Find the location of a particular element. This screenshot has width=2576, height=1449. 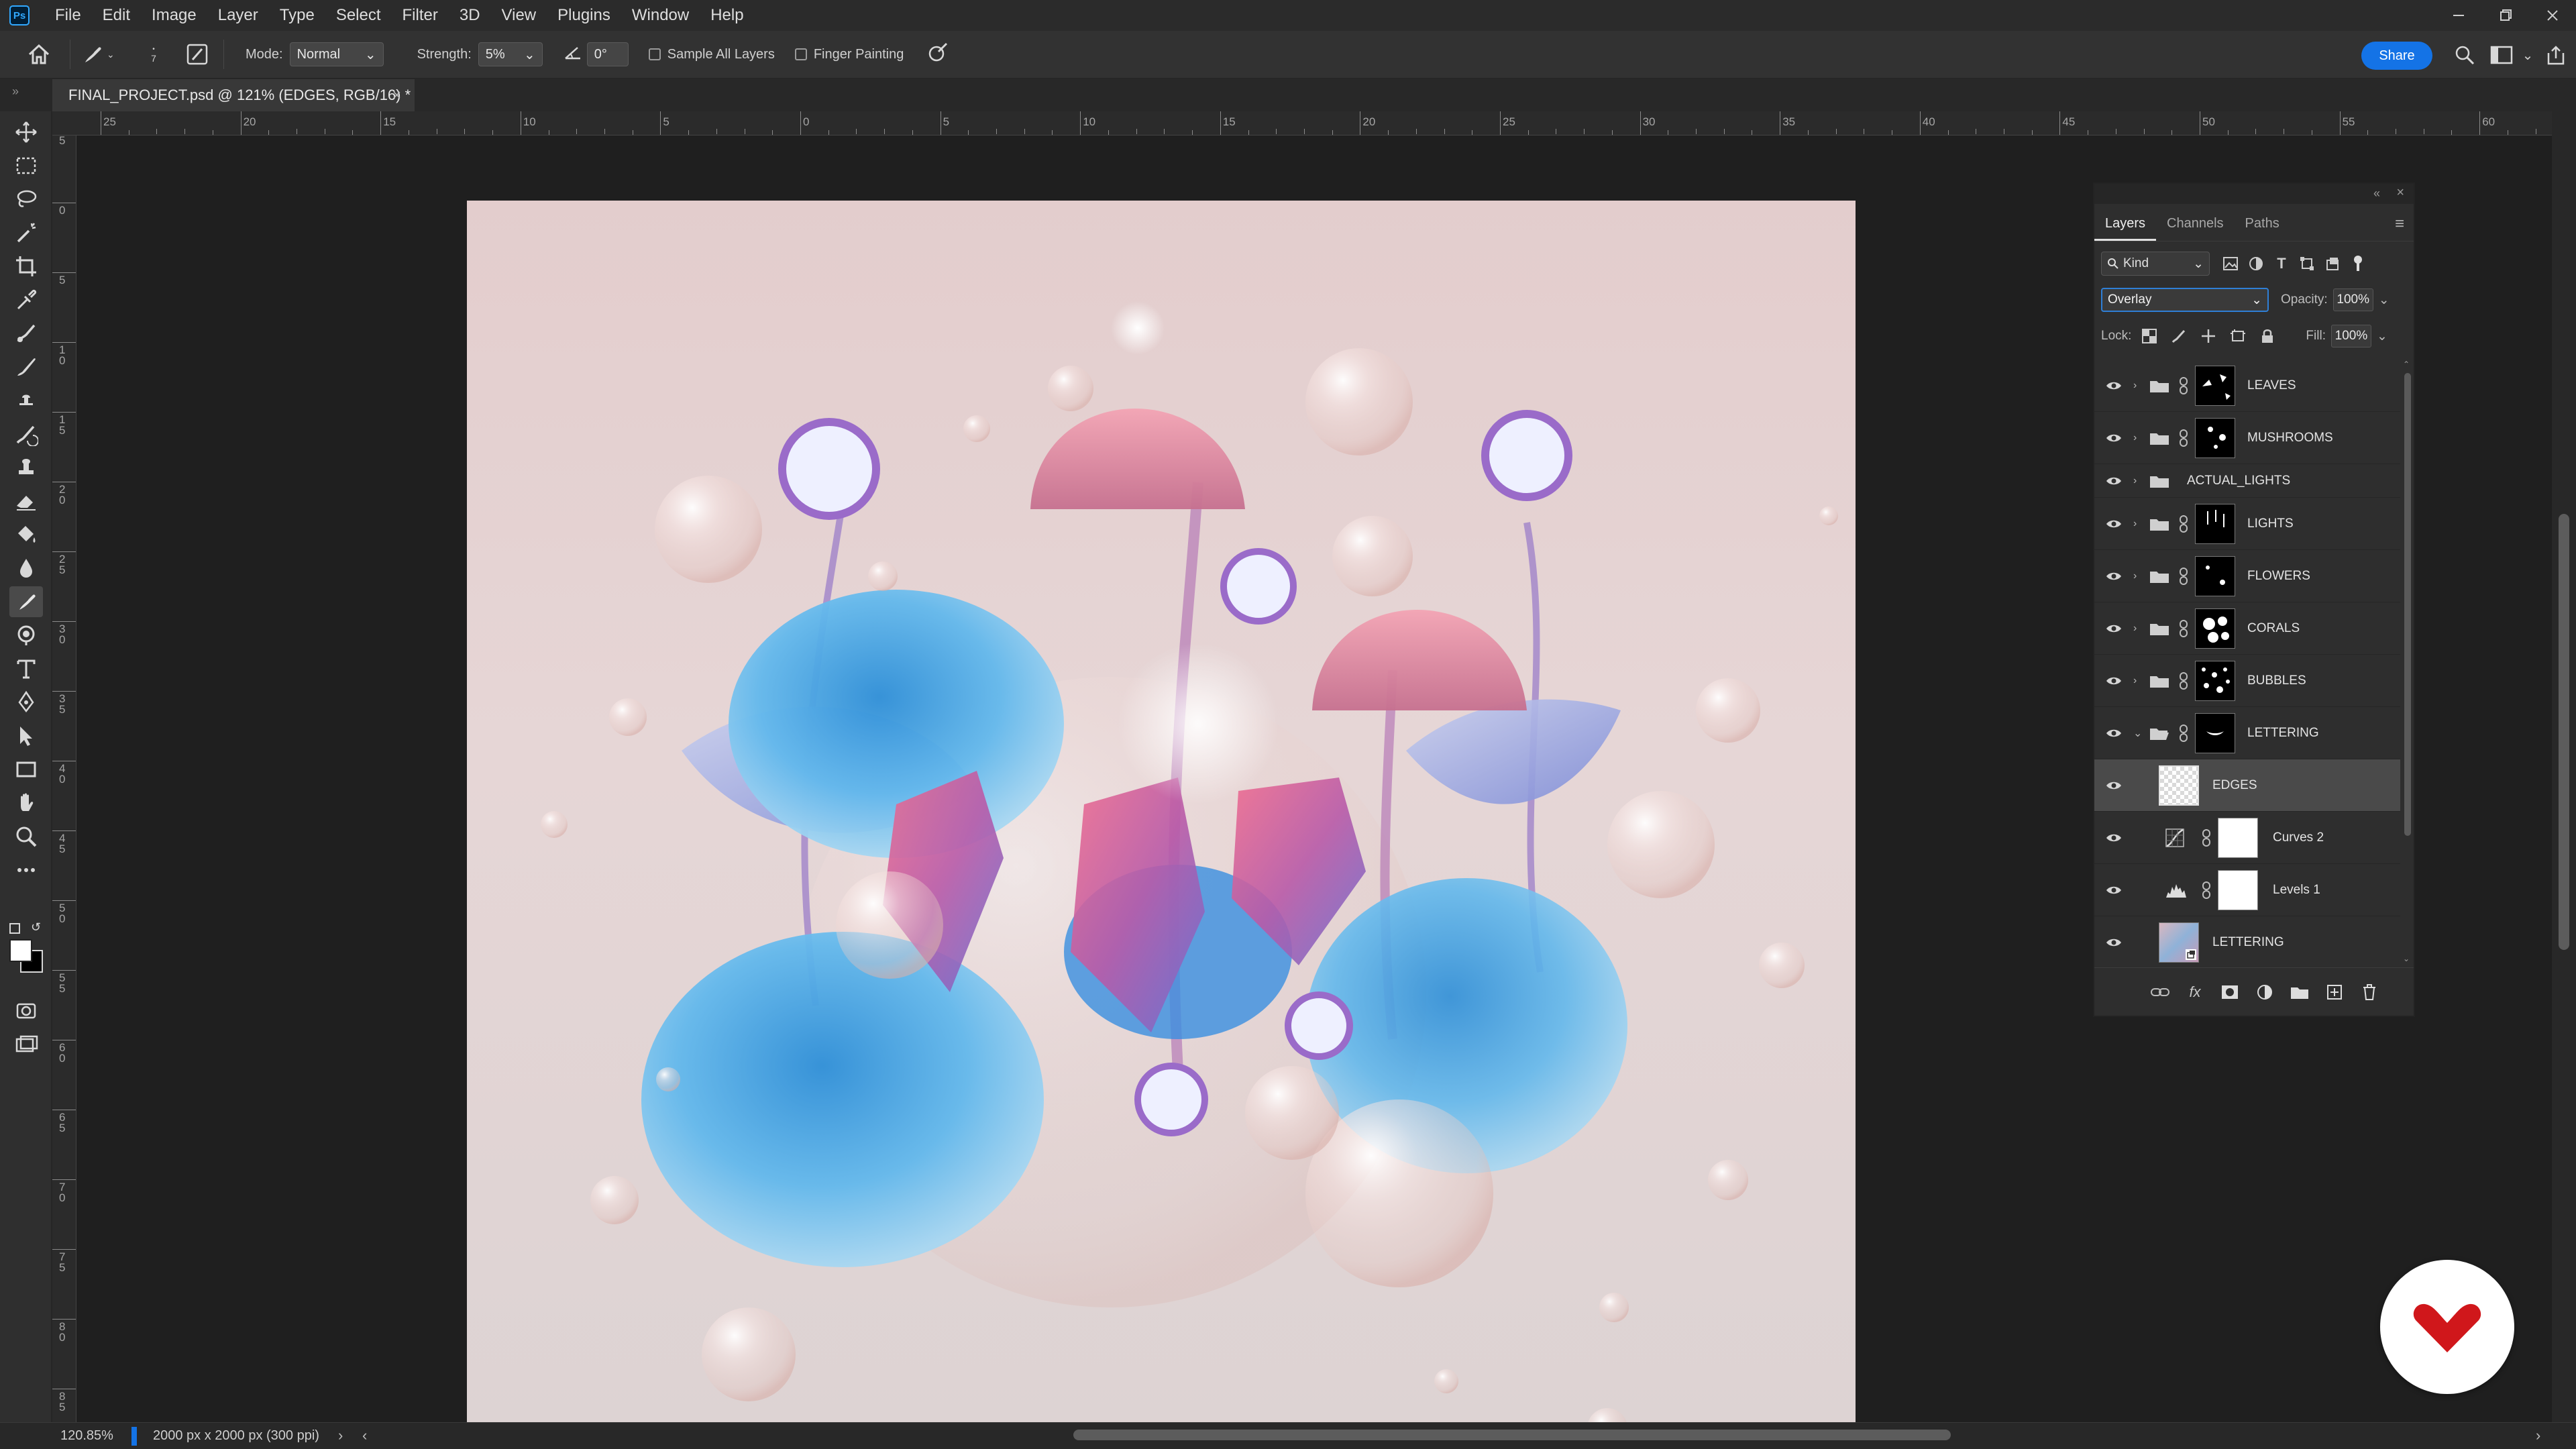

new-group-icon is located at coordinates (2299, 992).